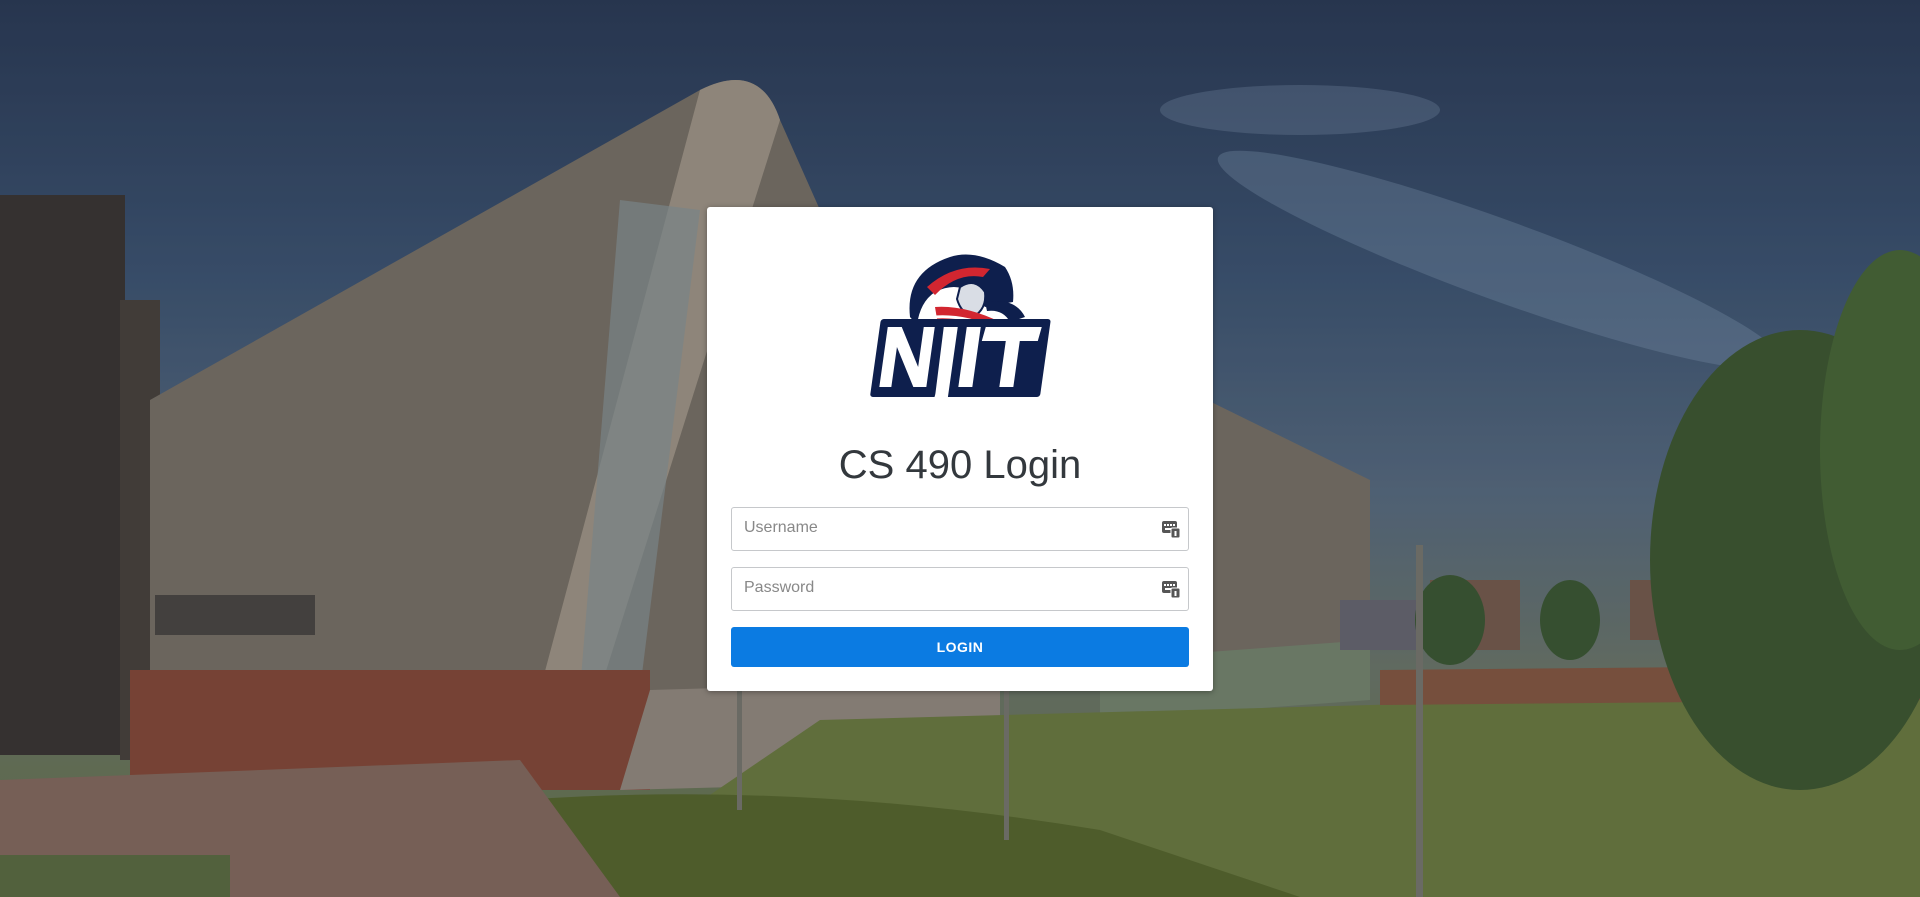  I want to click on login-card: CS 490 Login LOGIN, so click(960, 449).